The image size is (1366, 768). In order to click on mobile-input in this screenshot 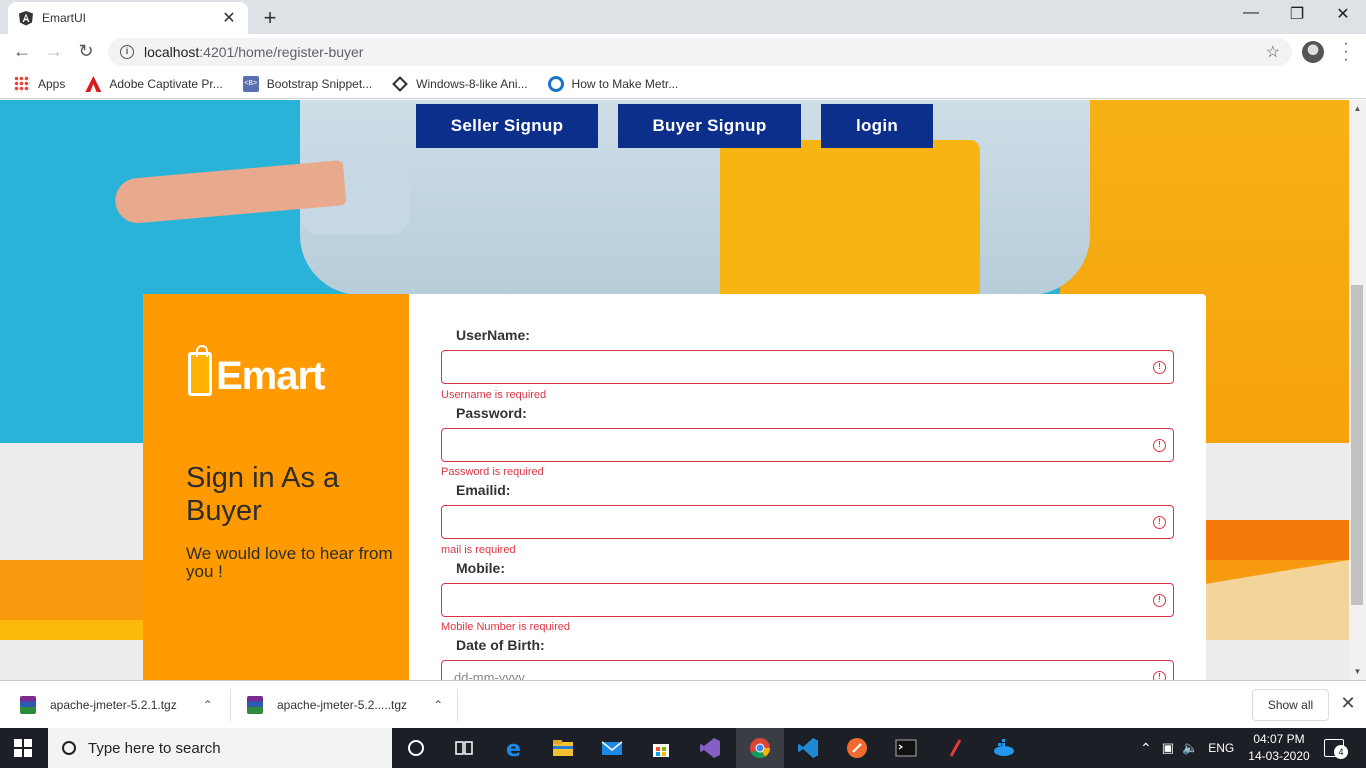, I will do `click(807, 600)`.